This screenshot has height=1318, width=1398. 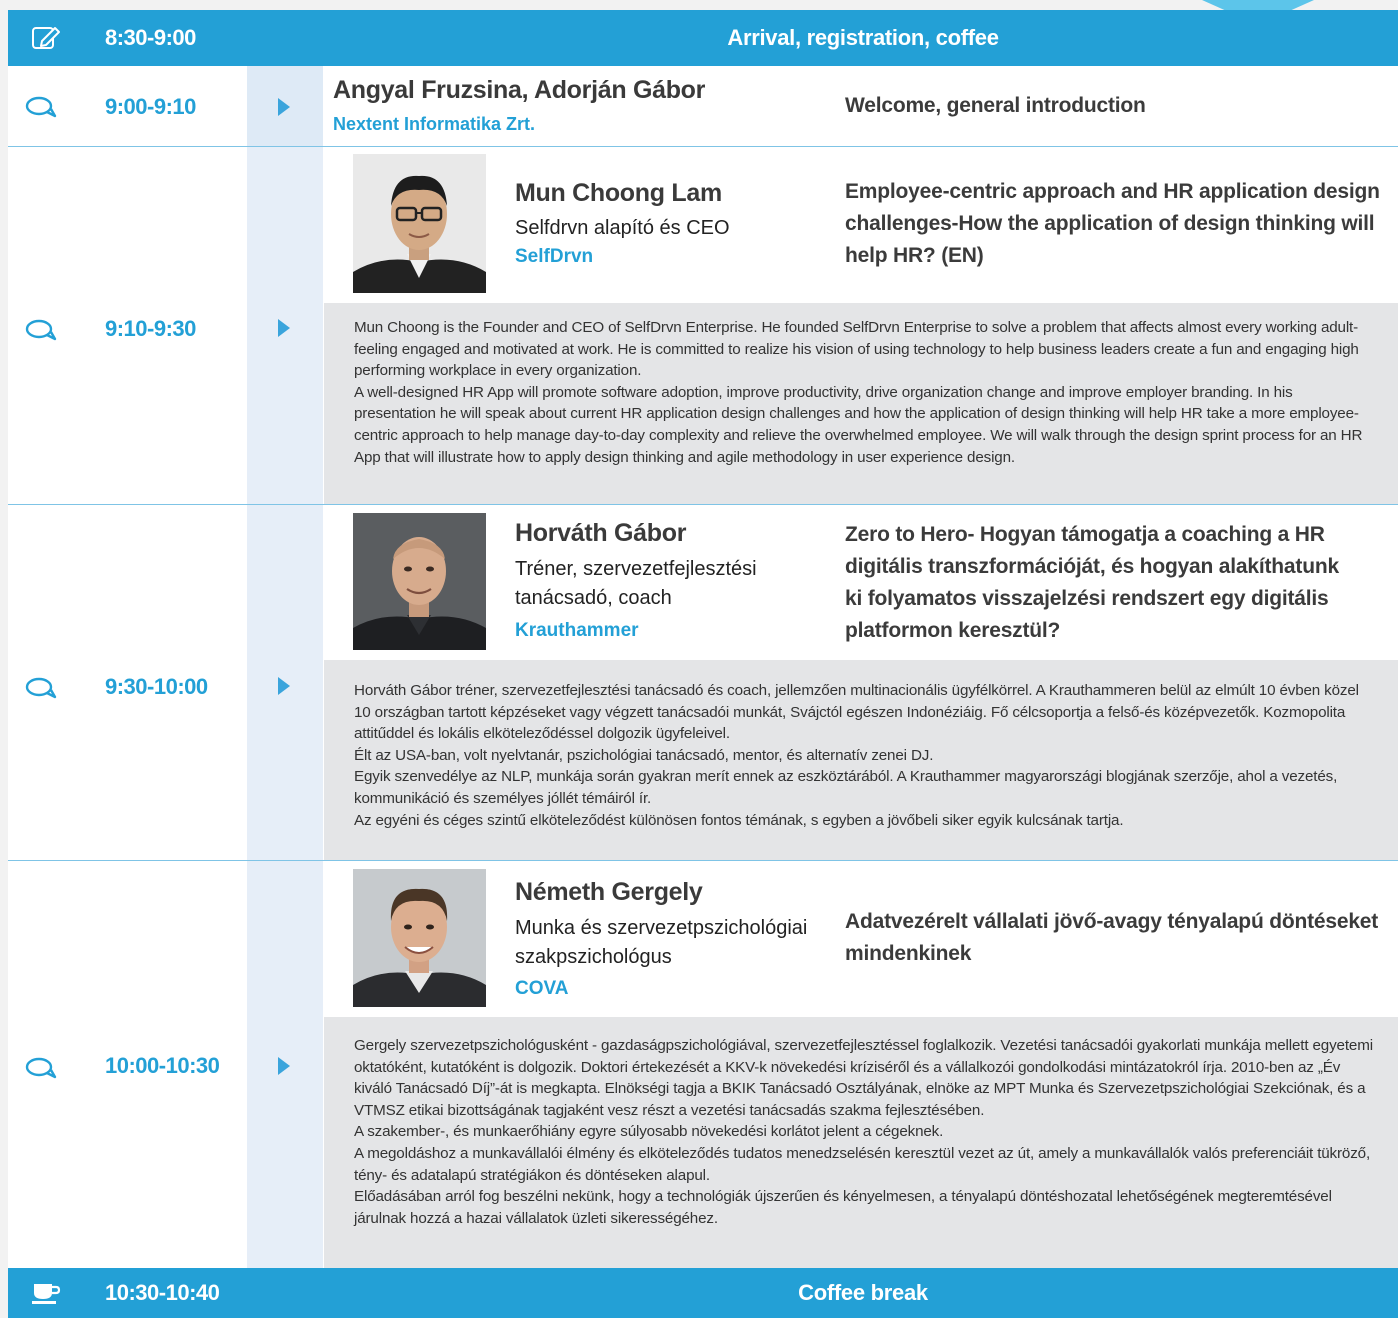 I want to click on speaker-name: Horváth Gábor, so click(x=601, y=533).